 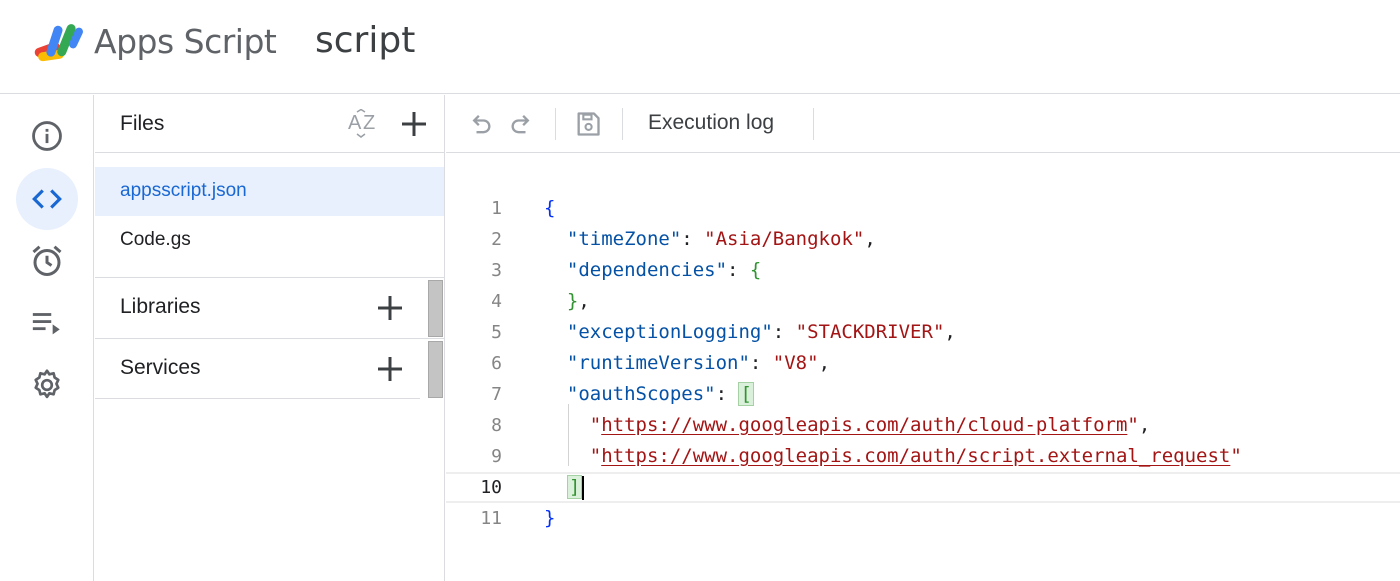 I want to click on rail-item-editor, so click(x=47, y=199).